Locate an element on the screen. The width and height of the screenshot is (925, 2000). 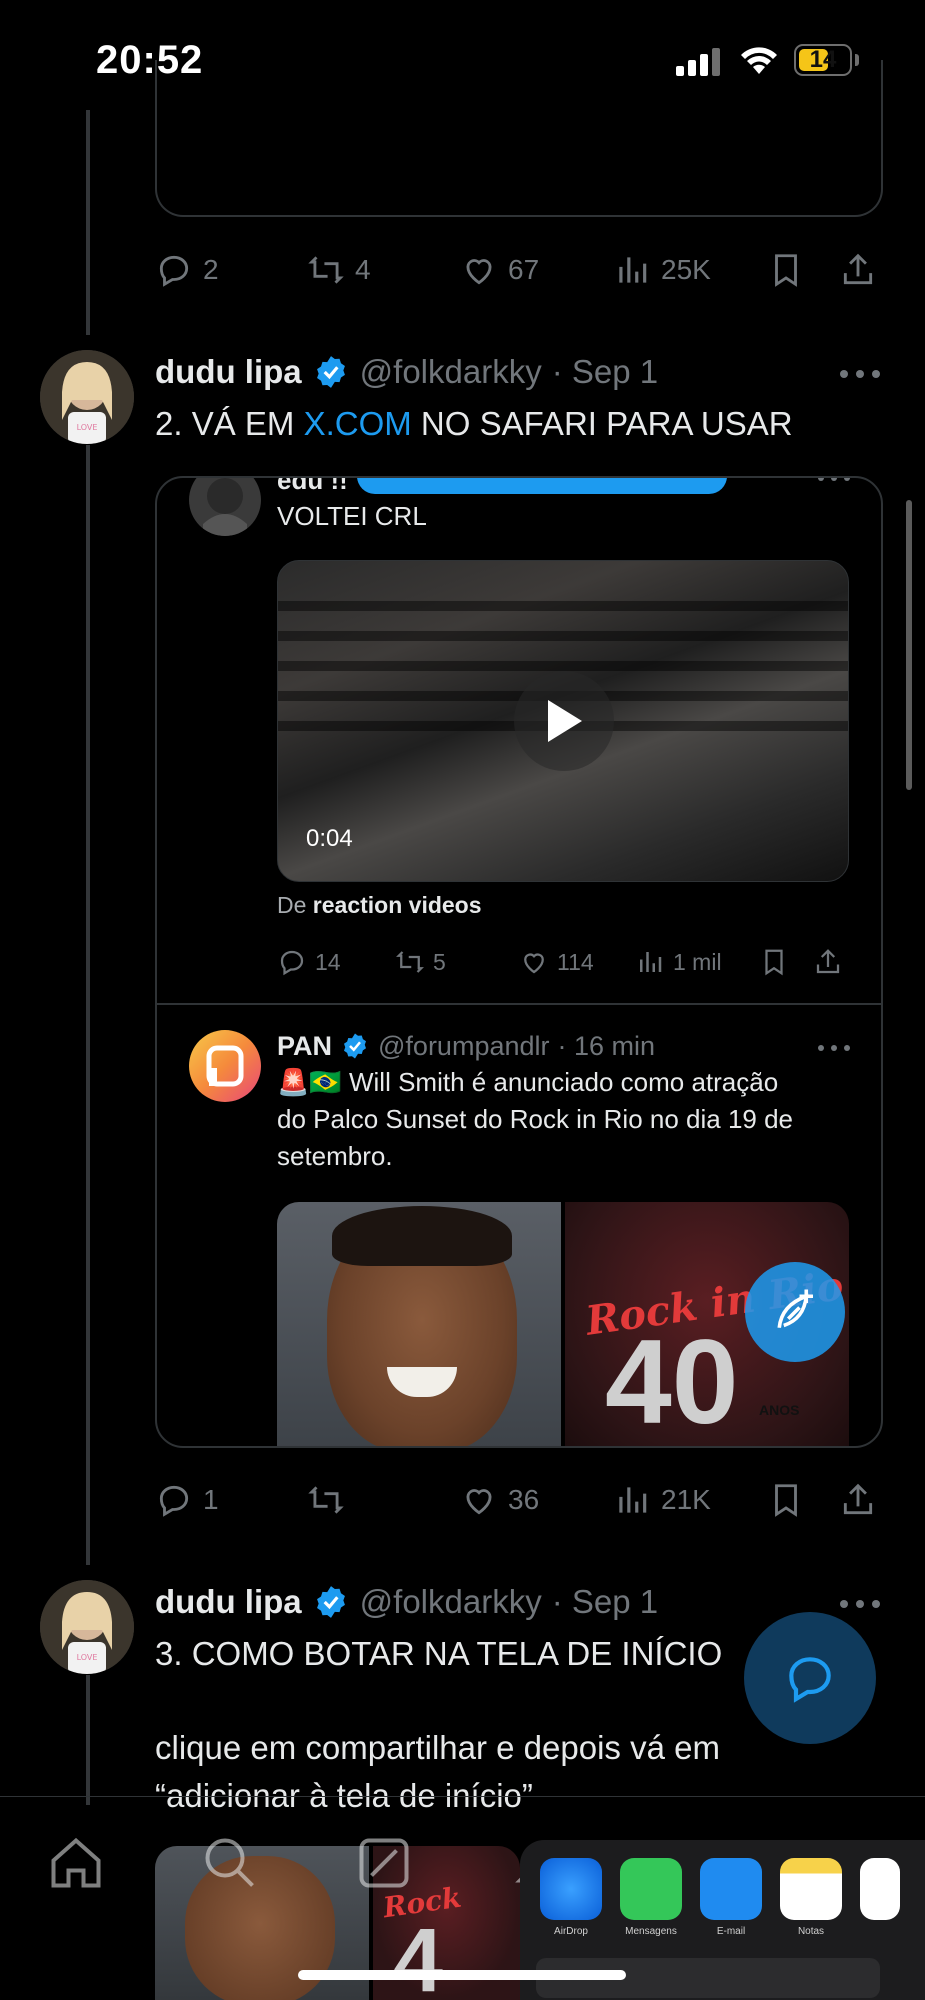
tweet-text: 2. VÁ EM X.COM NO SAFARI PARA USAR is located at coordinates (474, 423).